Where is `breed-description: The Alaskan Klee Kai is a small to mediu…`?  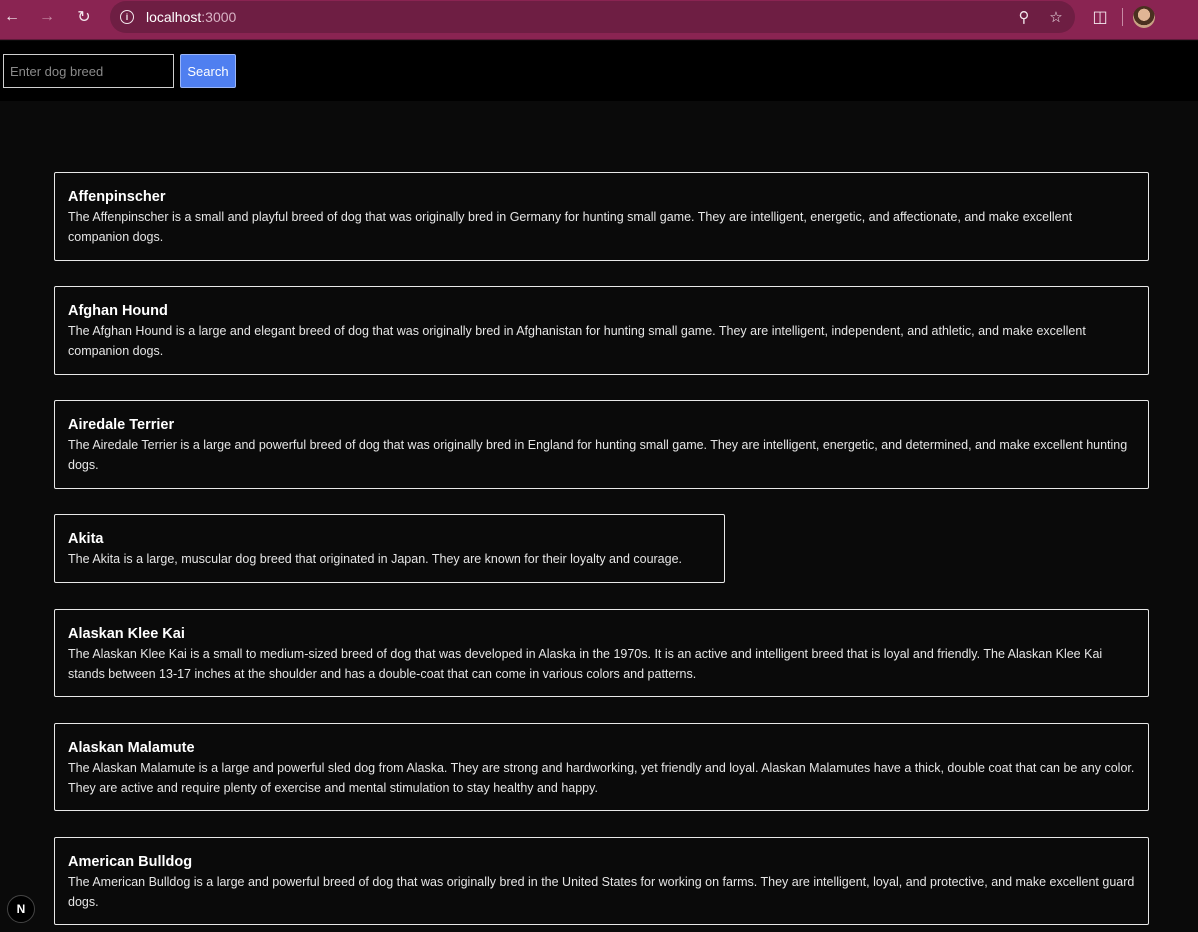 breed-description: The Alaskan Klee Kai is a small to mediu… is located at coordinates (585, 664).